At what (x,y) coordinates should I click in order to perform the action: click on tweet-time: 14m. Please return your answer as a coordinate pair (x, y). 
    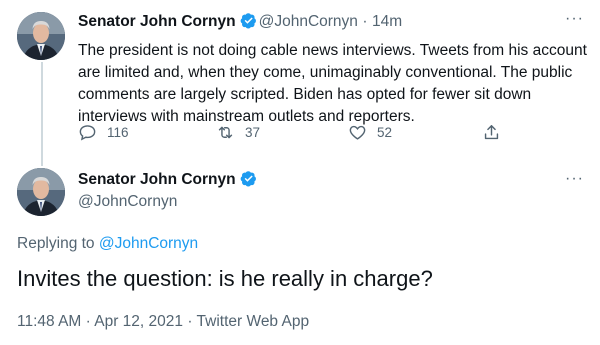
    Looking at the image, I should click on (387, 21).